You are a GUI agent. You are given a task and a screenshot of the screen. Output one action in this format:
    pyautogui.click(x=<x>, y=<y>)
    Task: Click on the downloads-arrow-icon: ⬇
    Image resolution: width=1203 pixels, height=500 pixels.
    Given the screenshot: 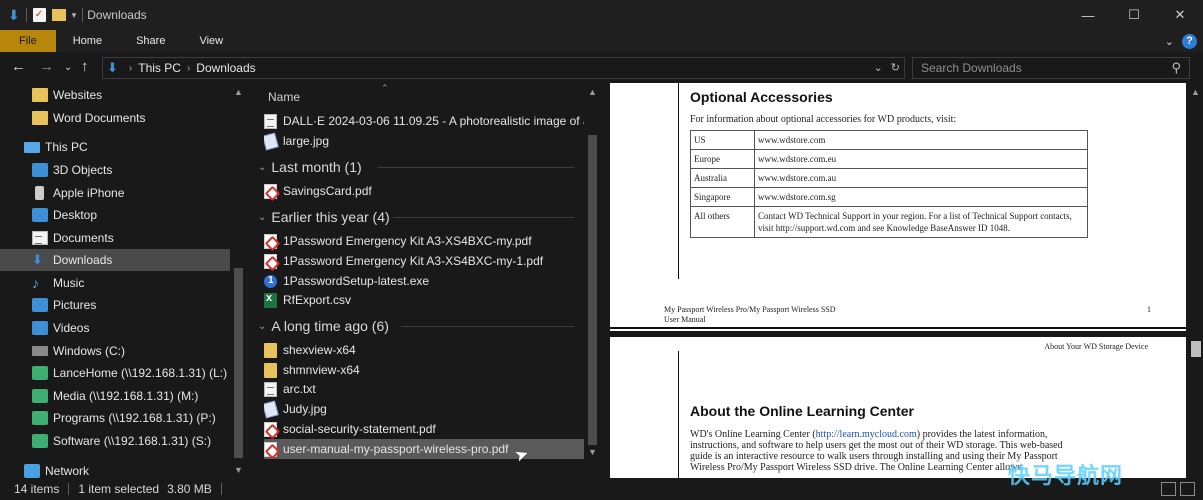 What is the action you would take?
    pyautogui.click(x=14, y=15)
    